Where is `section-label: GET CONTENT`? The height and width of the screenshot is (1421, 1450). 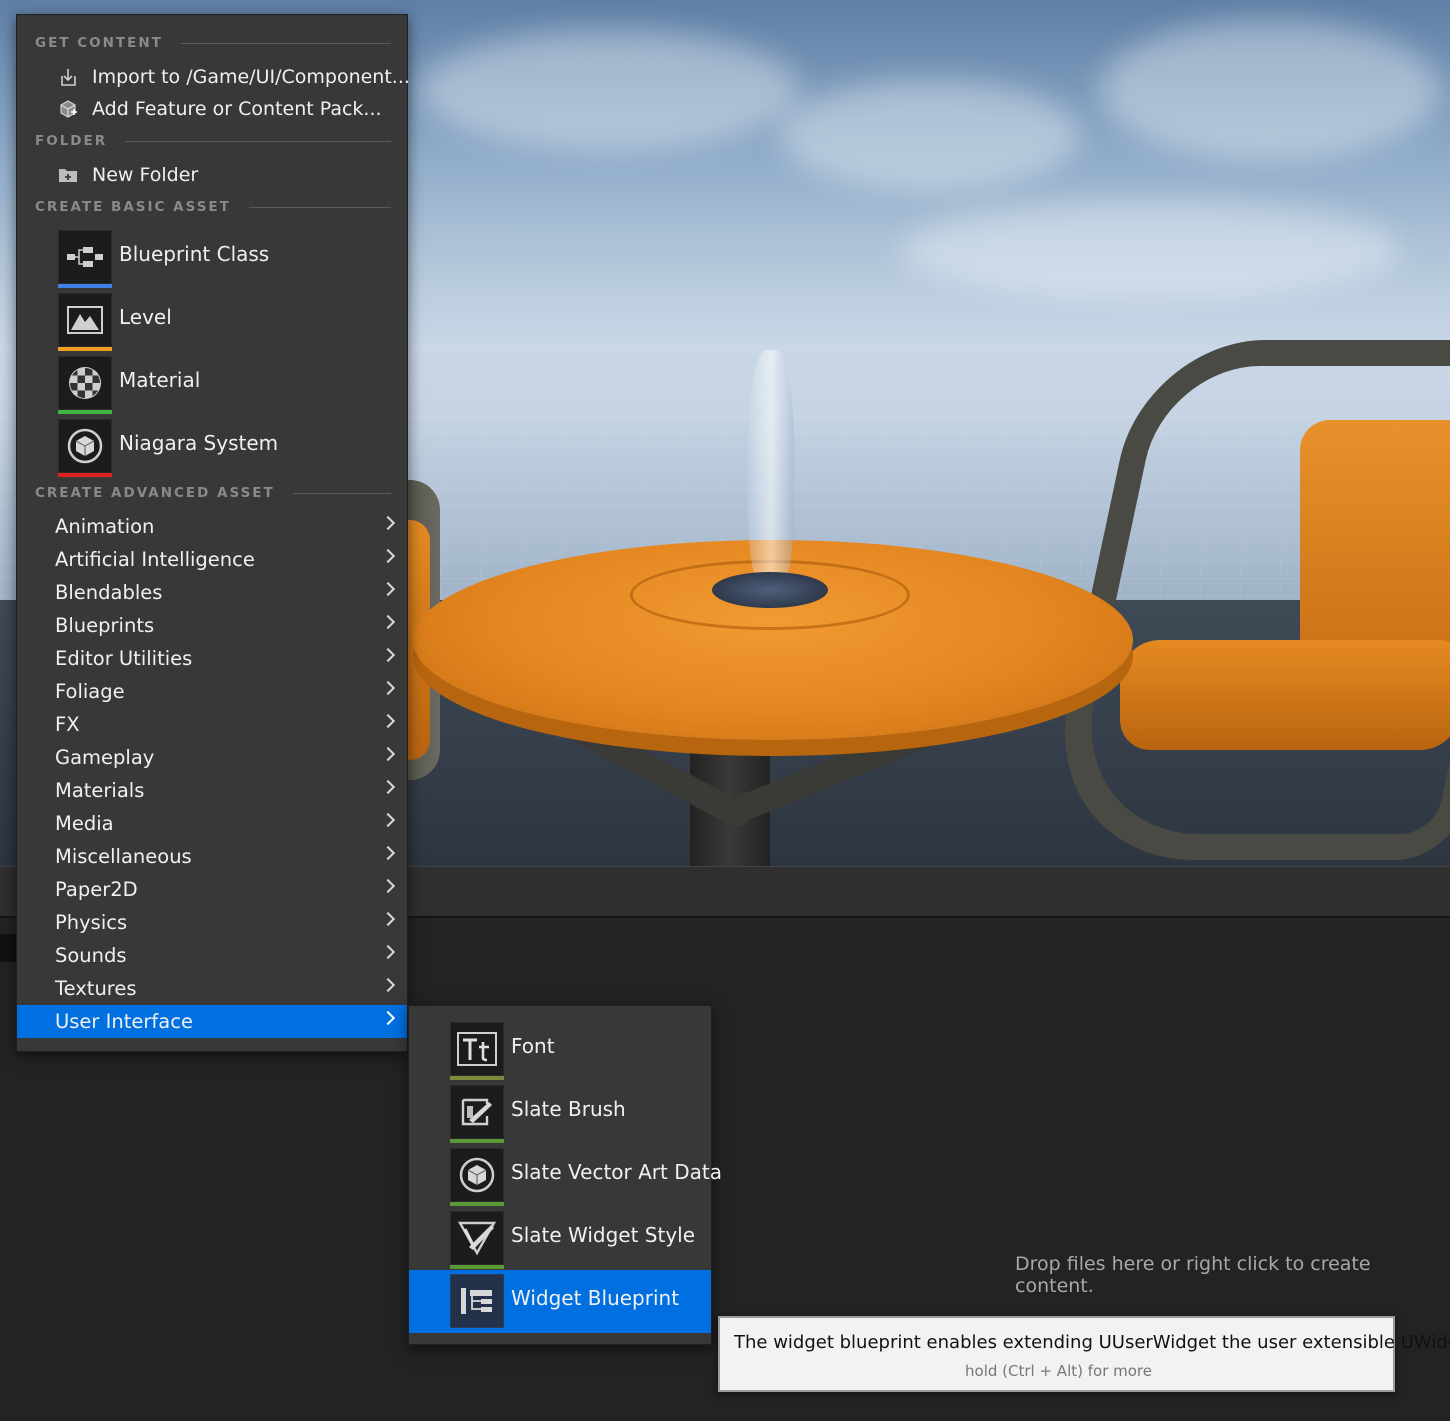
section-label: GET CONTENT is located at coordinates (99, 43).